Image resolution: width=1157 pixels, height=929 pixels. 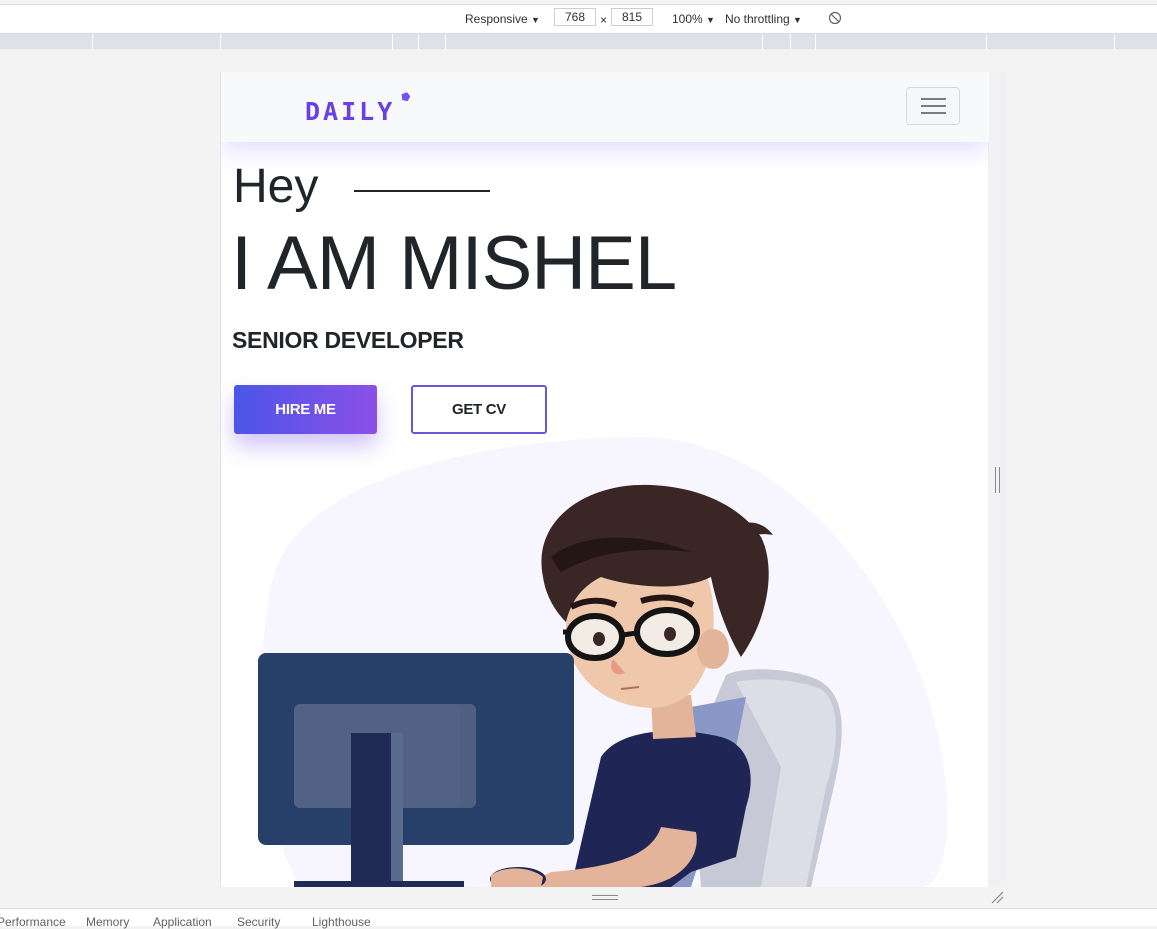 What do you see at coordinates (578, 41) in the screenshot?
I see `media-query-bar` at bounding box center [578, 41].